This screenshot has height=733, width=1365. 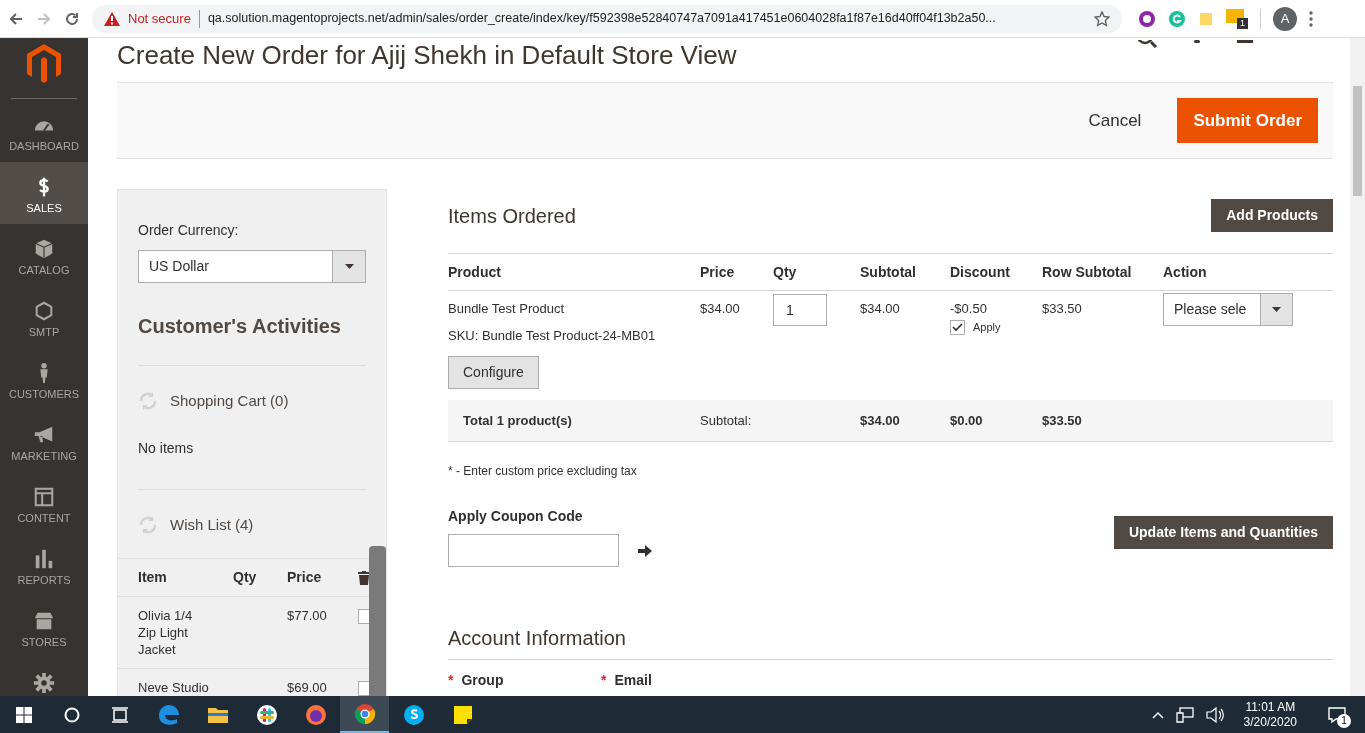 What do you see at coordinates (493, 372) in the screenshot?
I see `configure-button: Configure` at bounding box center [493, 372].